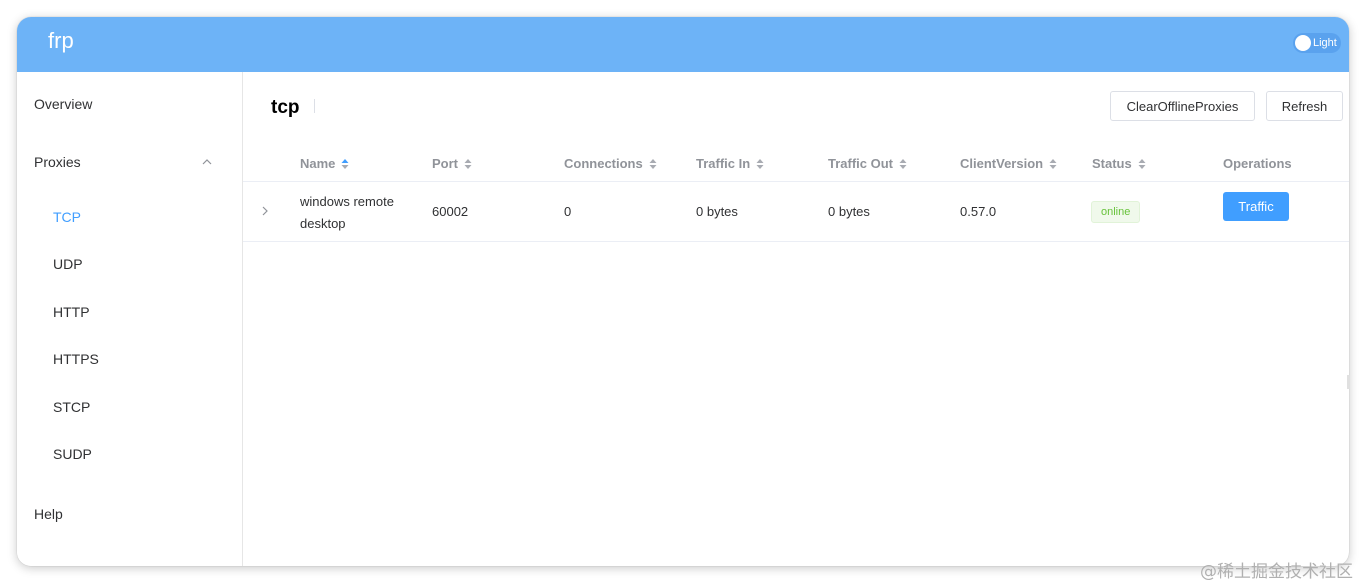 This screenshot has height=584, width=1366. What do you see at coordinates (1325, 43) in the screenshot?
I see `theme-toggle-label: Light` at bounding box center [1325, 43].